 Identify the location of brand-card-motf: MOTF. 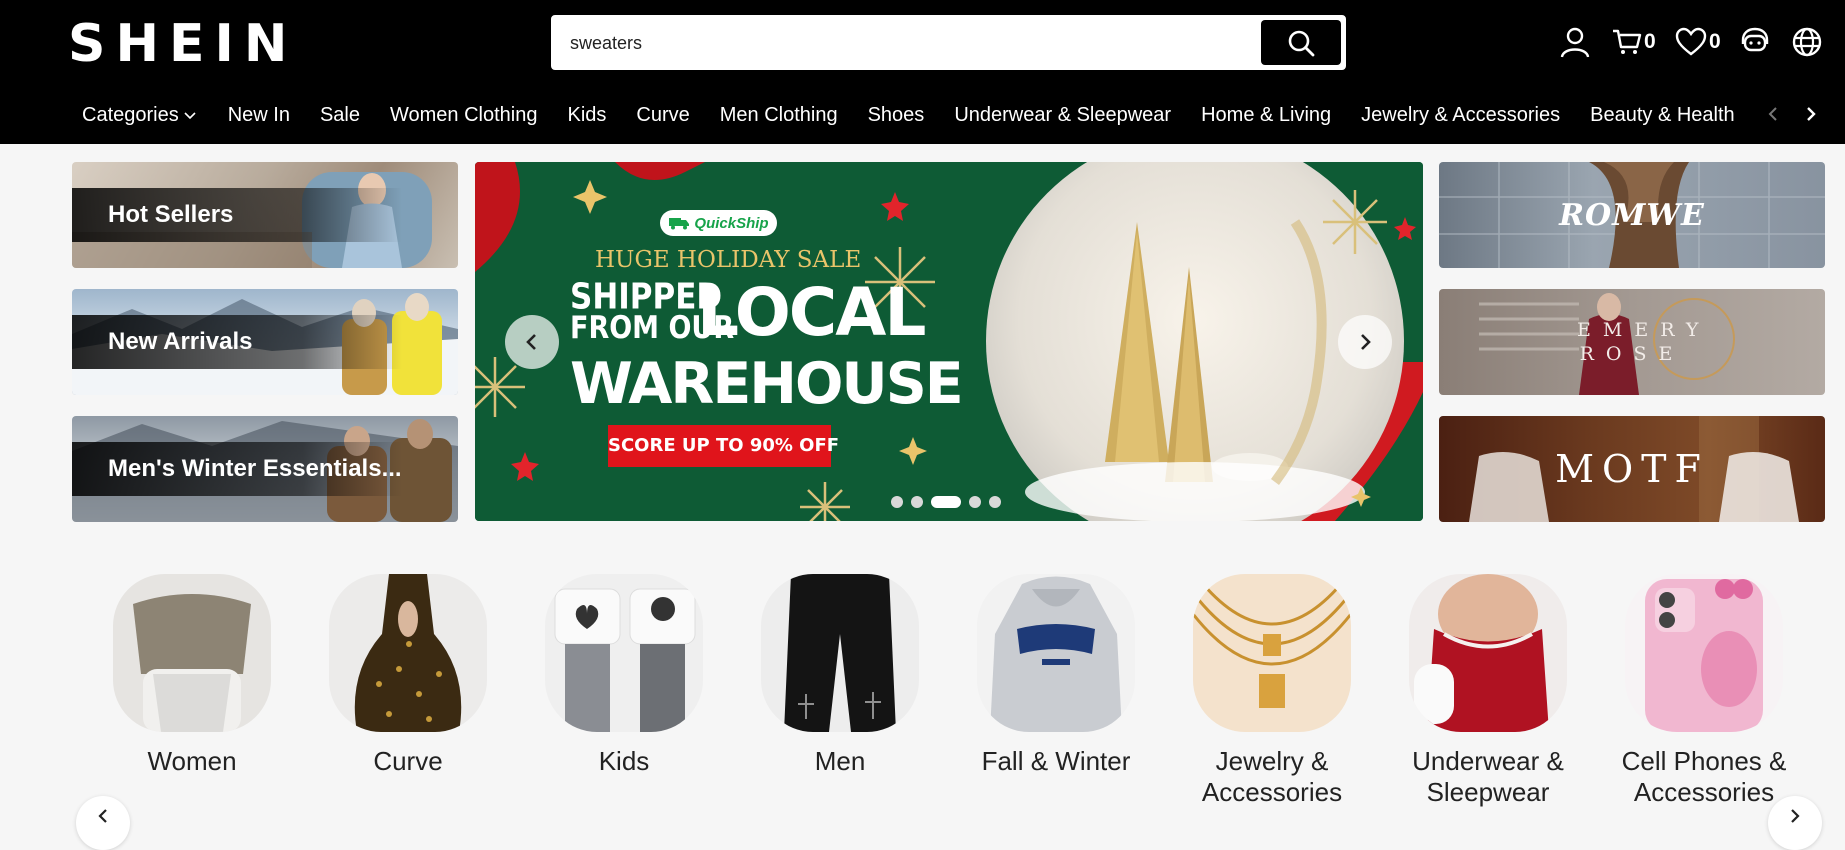
(1632, 469).